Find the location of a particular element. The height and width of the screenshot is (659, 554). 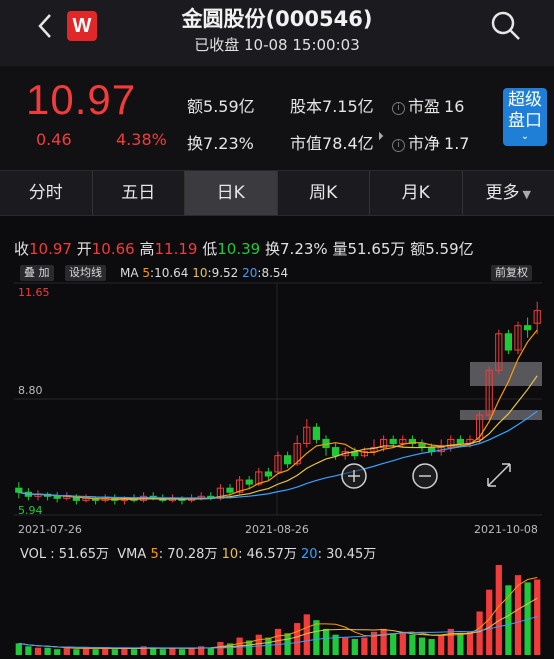

x-axis-mid: 2021-08-26 is located at coordinates (277, 529).